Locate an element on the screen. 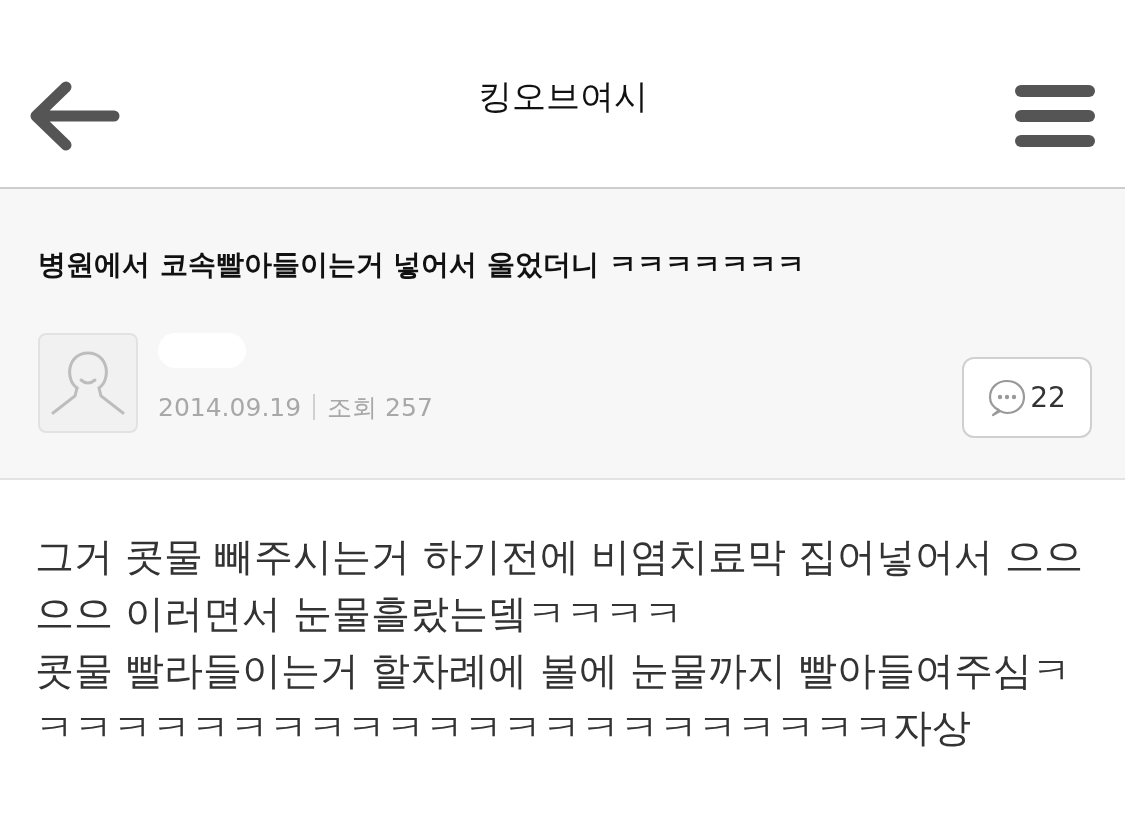 The width and height of the screenshot is (1125, 814). menu-icon is located at coordinates (1055, 115).